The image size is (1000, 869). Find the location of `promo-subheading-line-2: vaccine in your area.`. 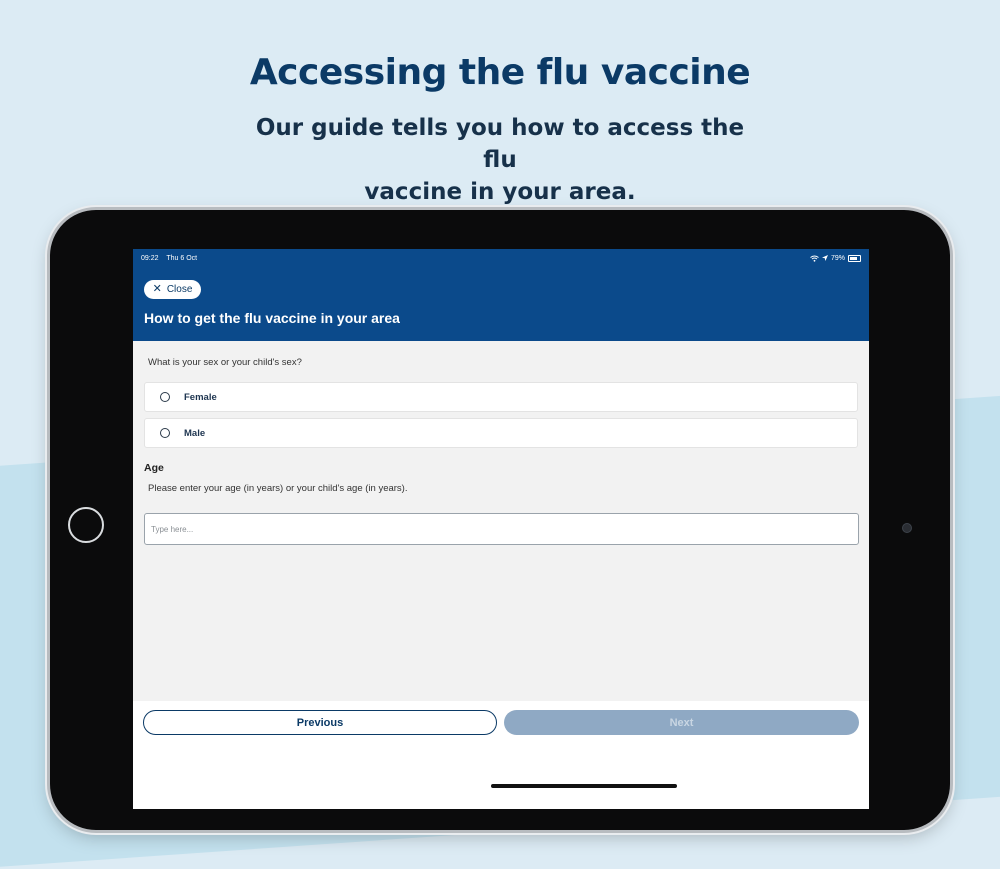

promo-subheading-line-2: vaccine in your area. is located at coordinates (500, 192).